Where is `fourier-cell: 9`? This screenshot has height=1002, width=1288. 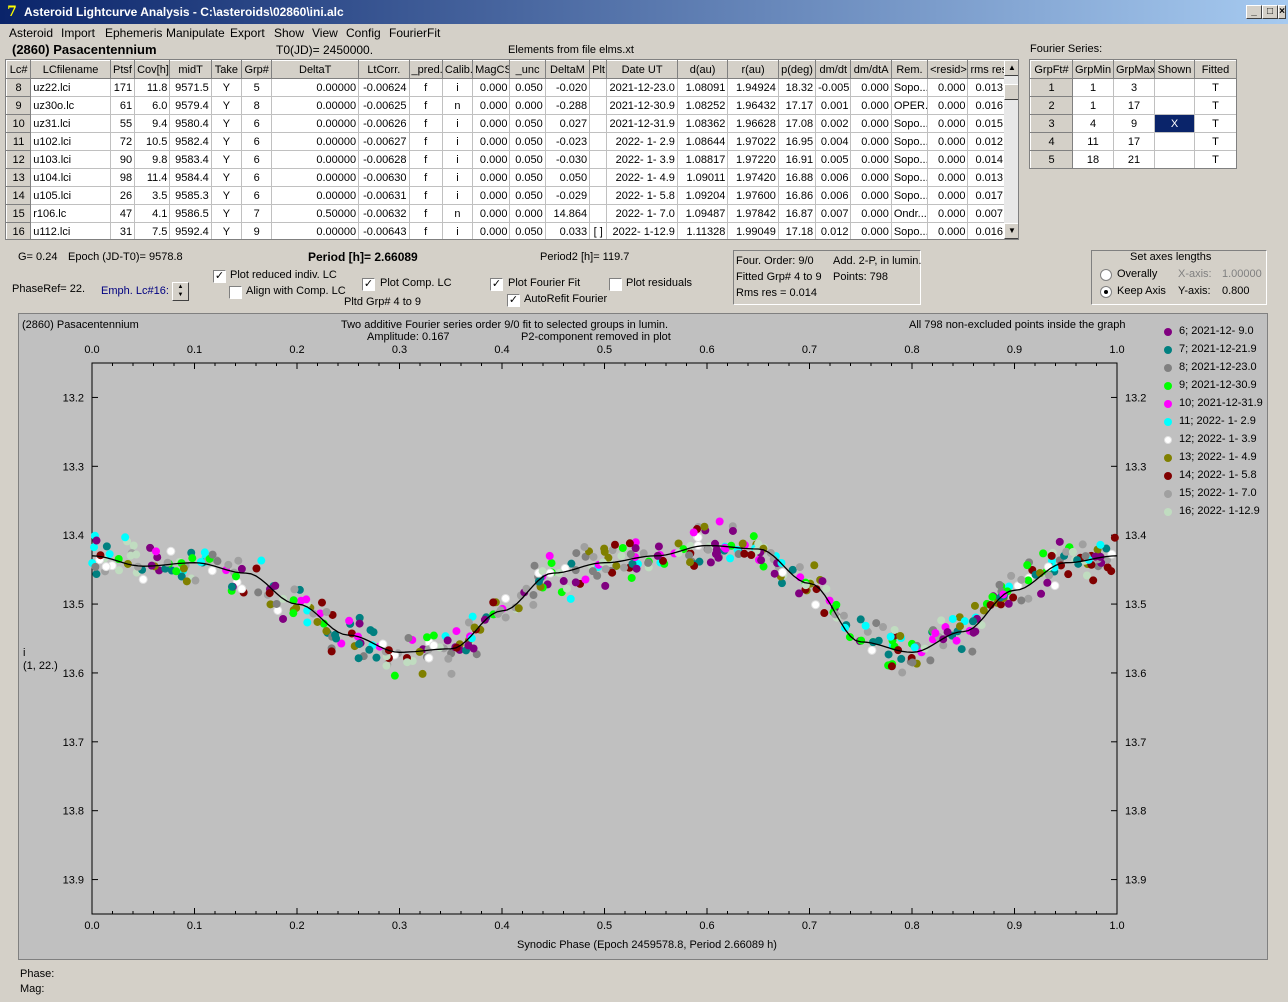 fourier-cell: 9 is located at coordinates (1134, 123).